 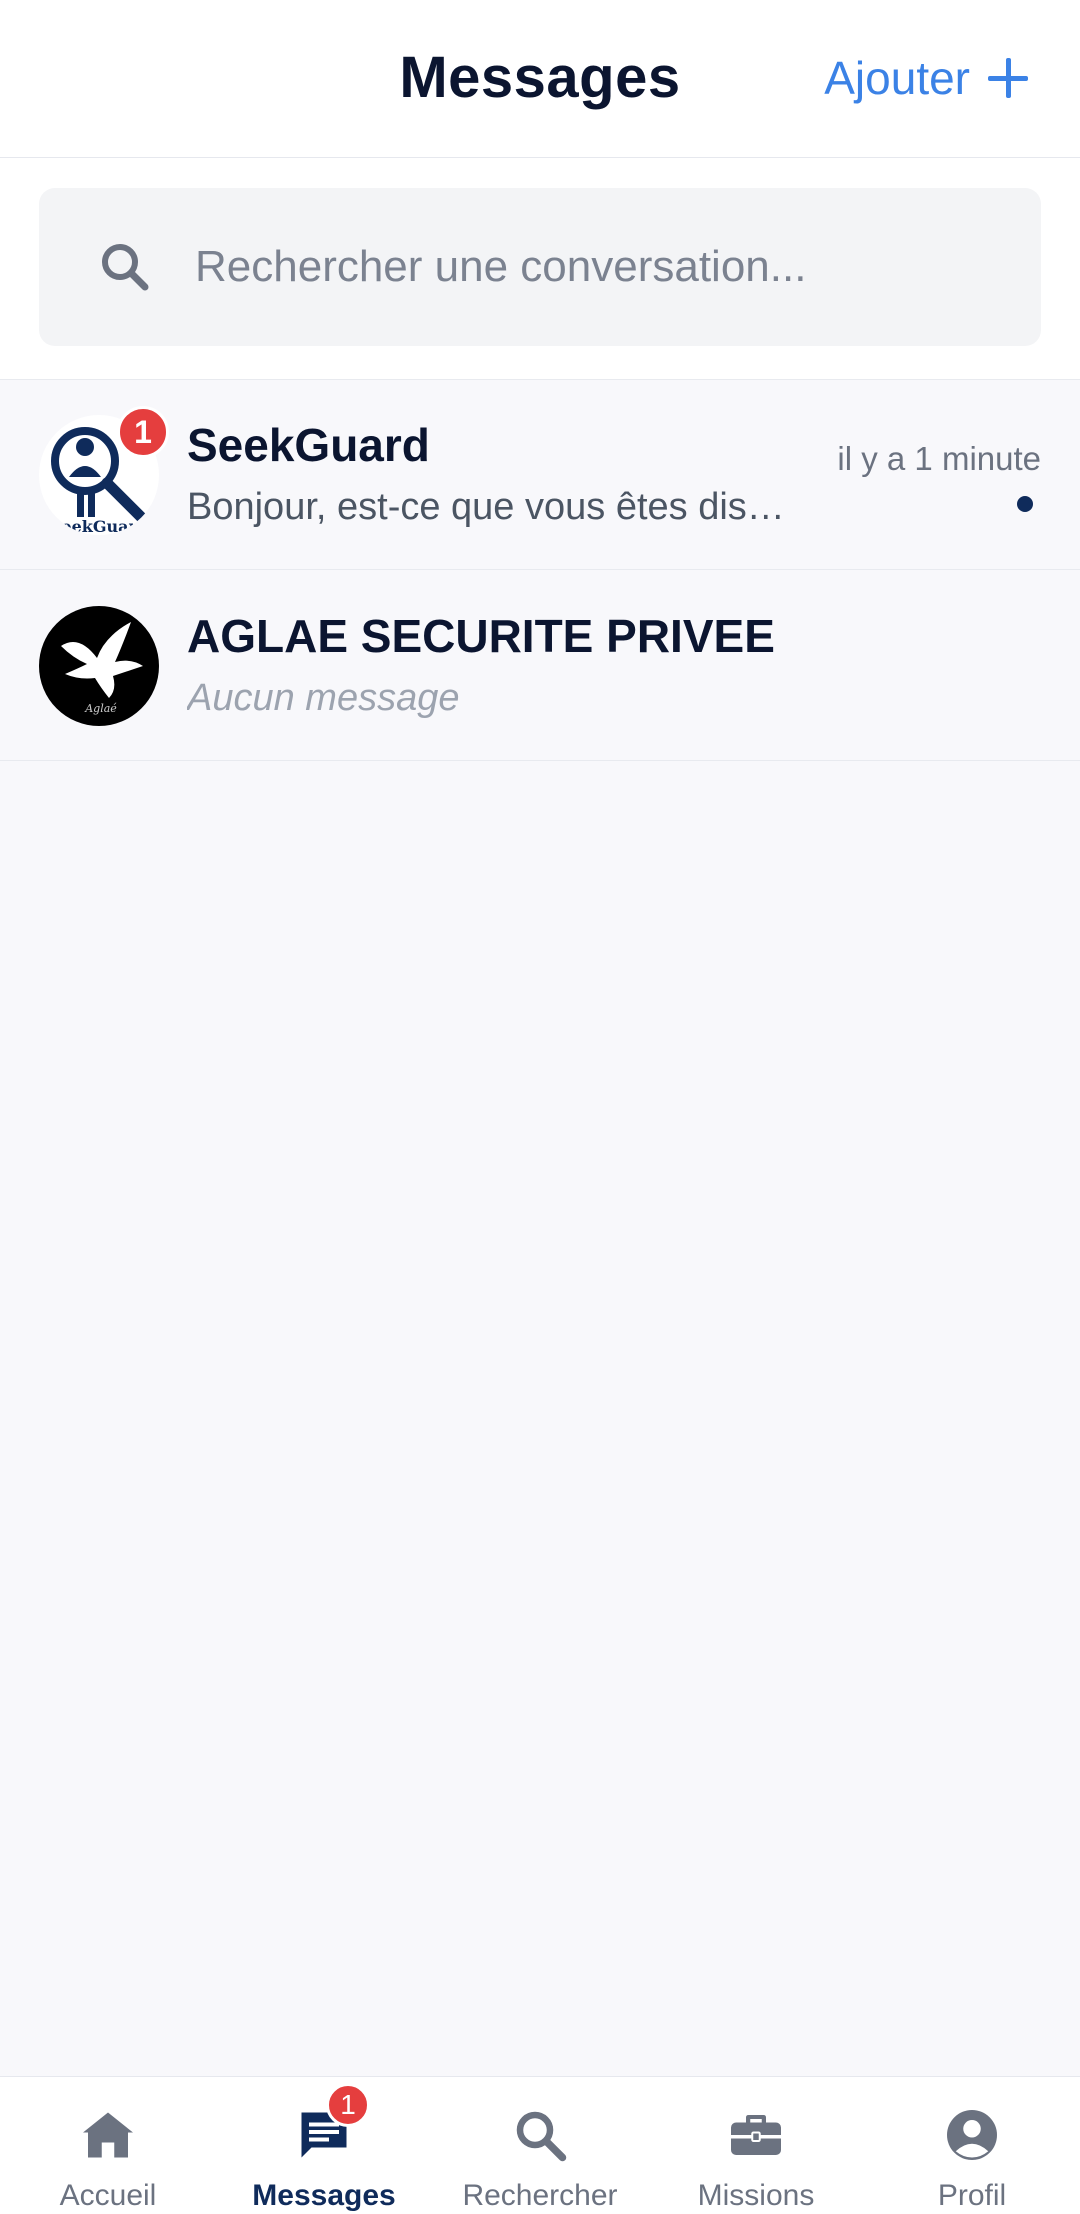 I want to click on avatar: Aglaé, so click(x=99, y=666).